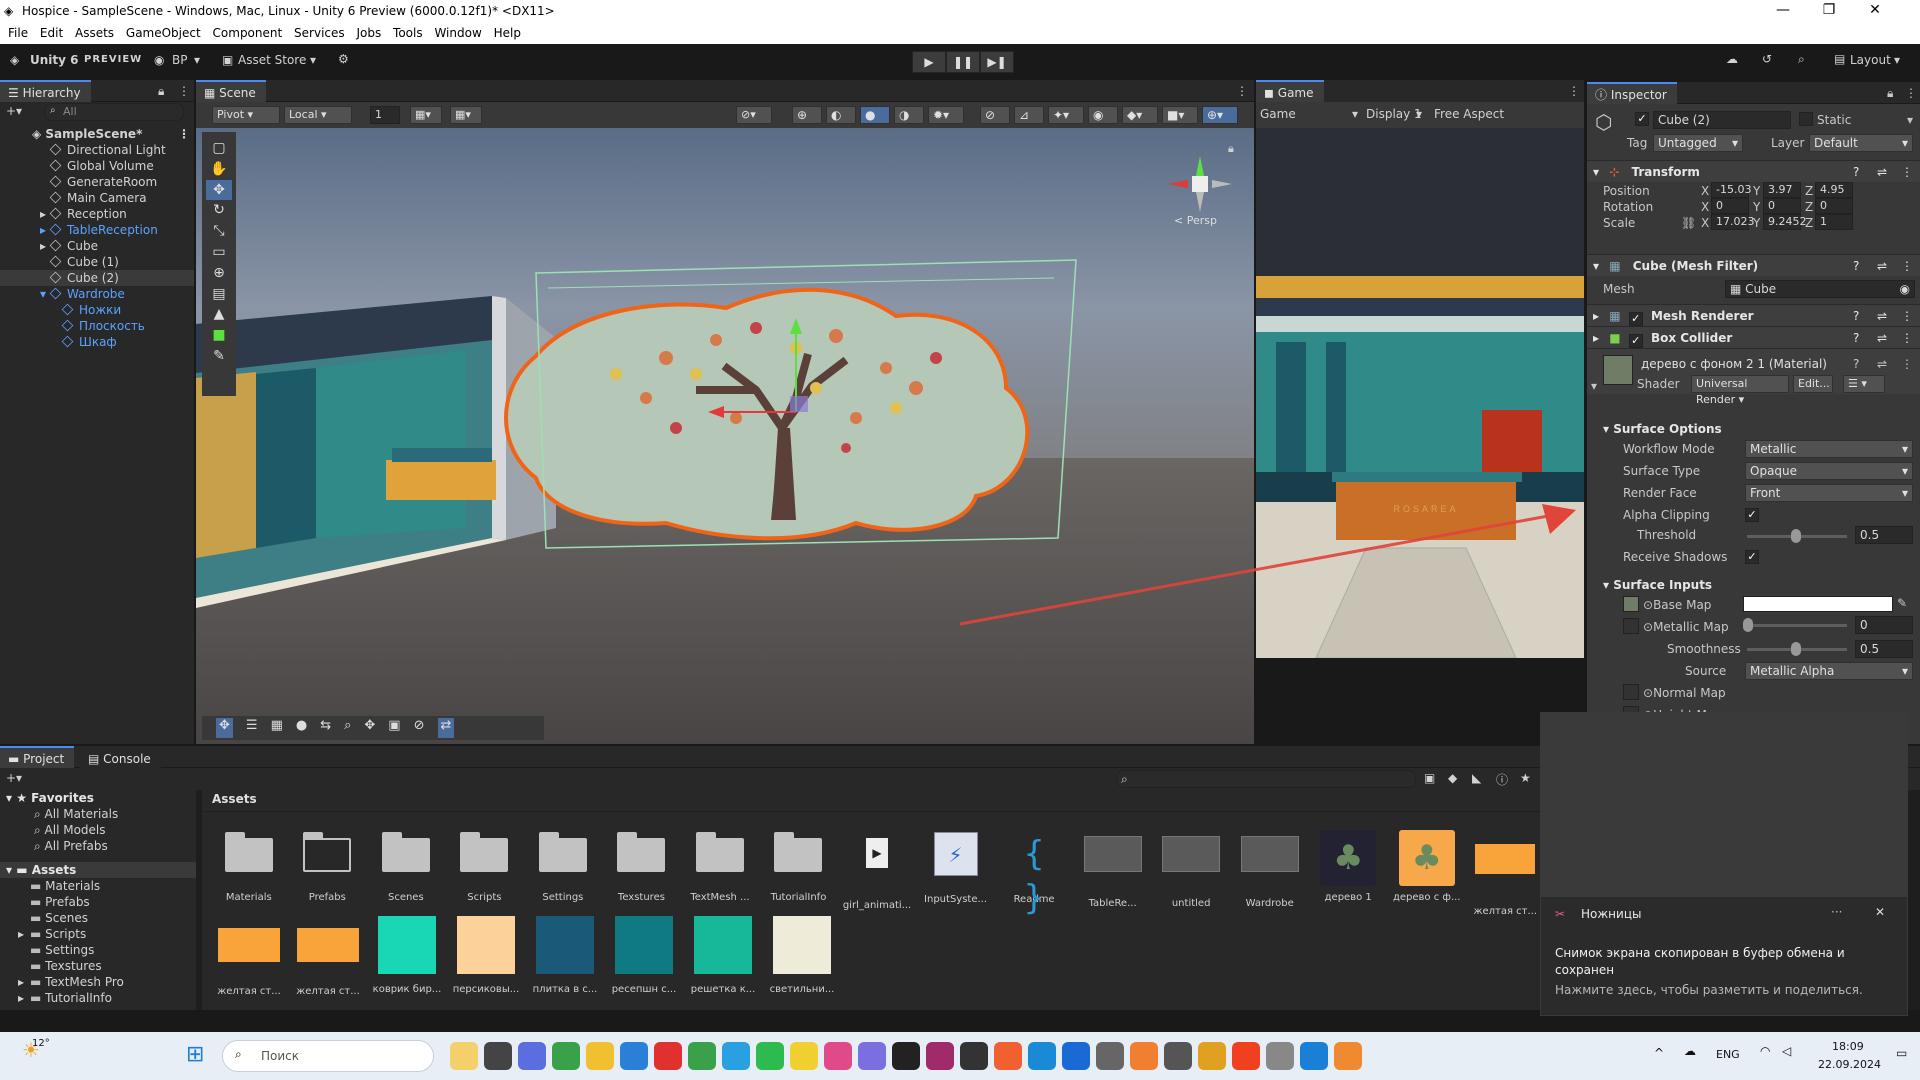 The width and height of the screenshot is (1920, 1080). What do you see at coordinates (1642, 119) in the screenshot?
I see `active-checkbox: ✓` at bounding box center [1642, 119].